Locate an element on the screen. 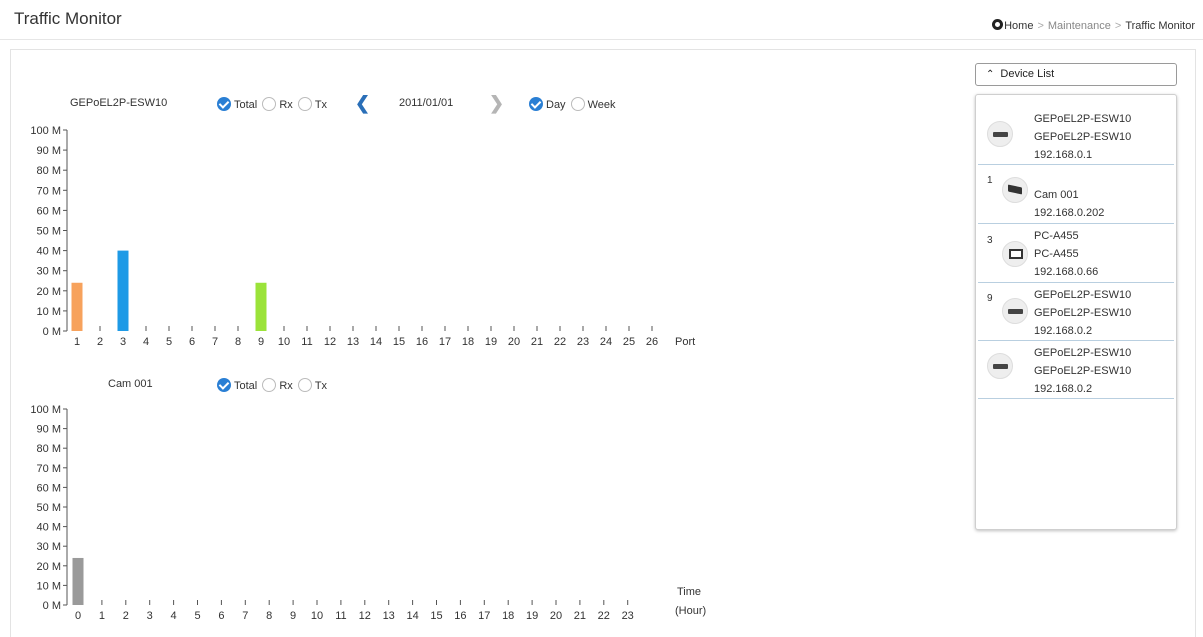 The height and width of the screenshot is (637, 1203). breadcrumb-home: Home is located at coordinates (1018, 26).